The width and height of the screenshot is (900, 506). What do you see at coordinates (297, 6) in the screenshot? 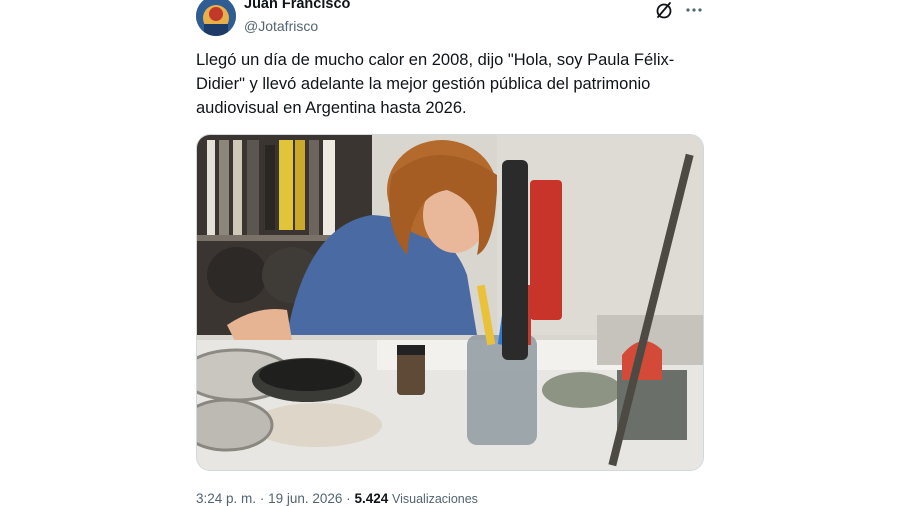
I see `author-display-name: Juan Francisco` at bounding box center [297, 6].